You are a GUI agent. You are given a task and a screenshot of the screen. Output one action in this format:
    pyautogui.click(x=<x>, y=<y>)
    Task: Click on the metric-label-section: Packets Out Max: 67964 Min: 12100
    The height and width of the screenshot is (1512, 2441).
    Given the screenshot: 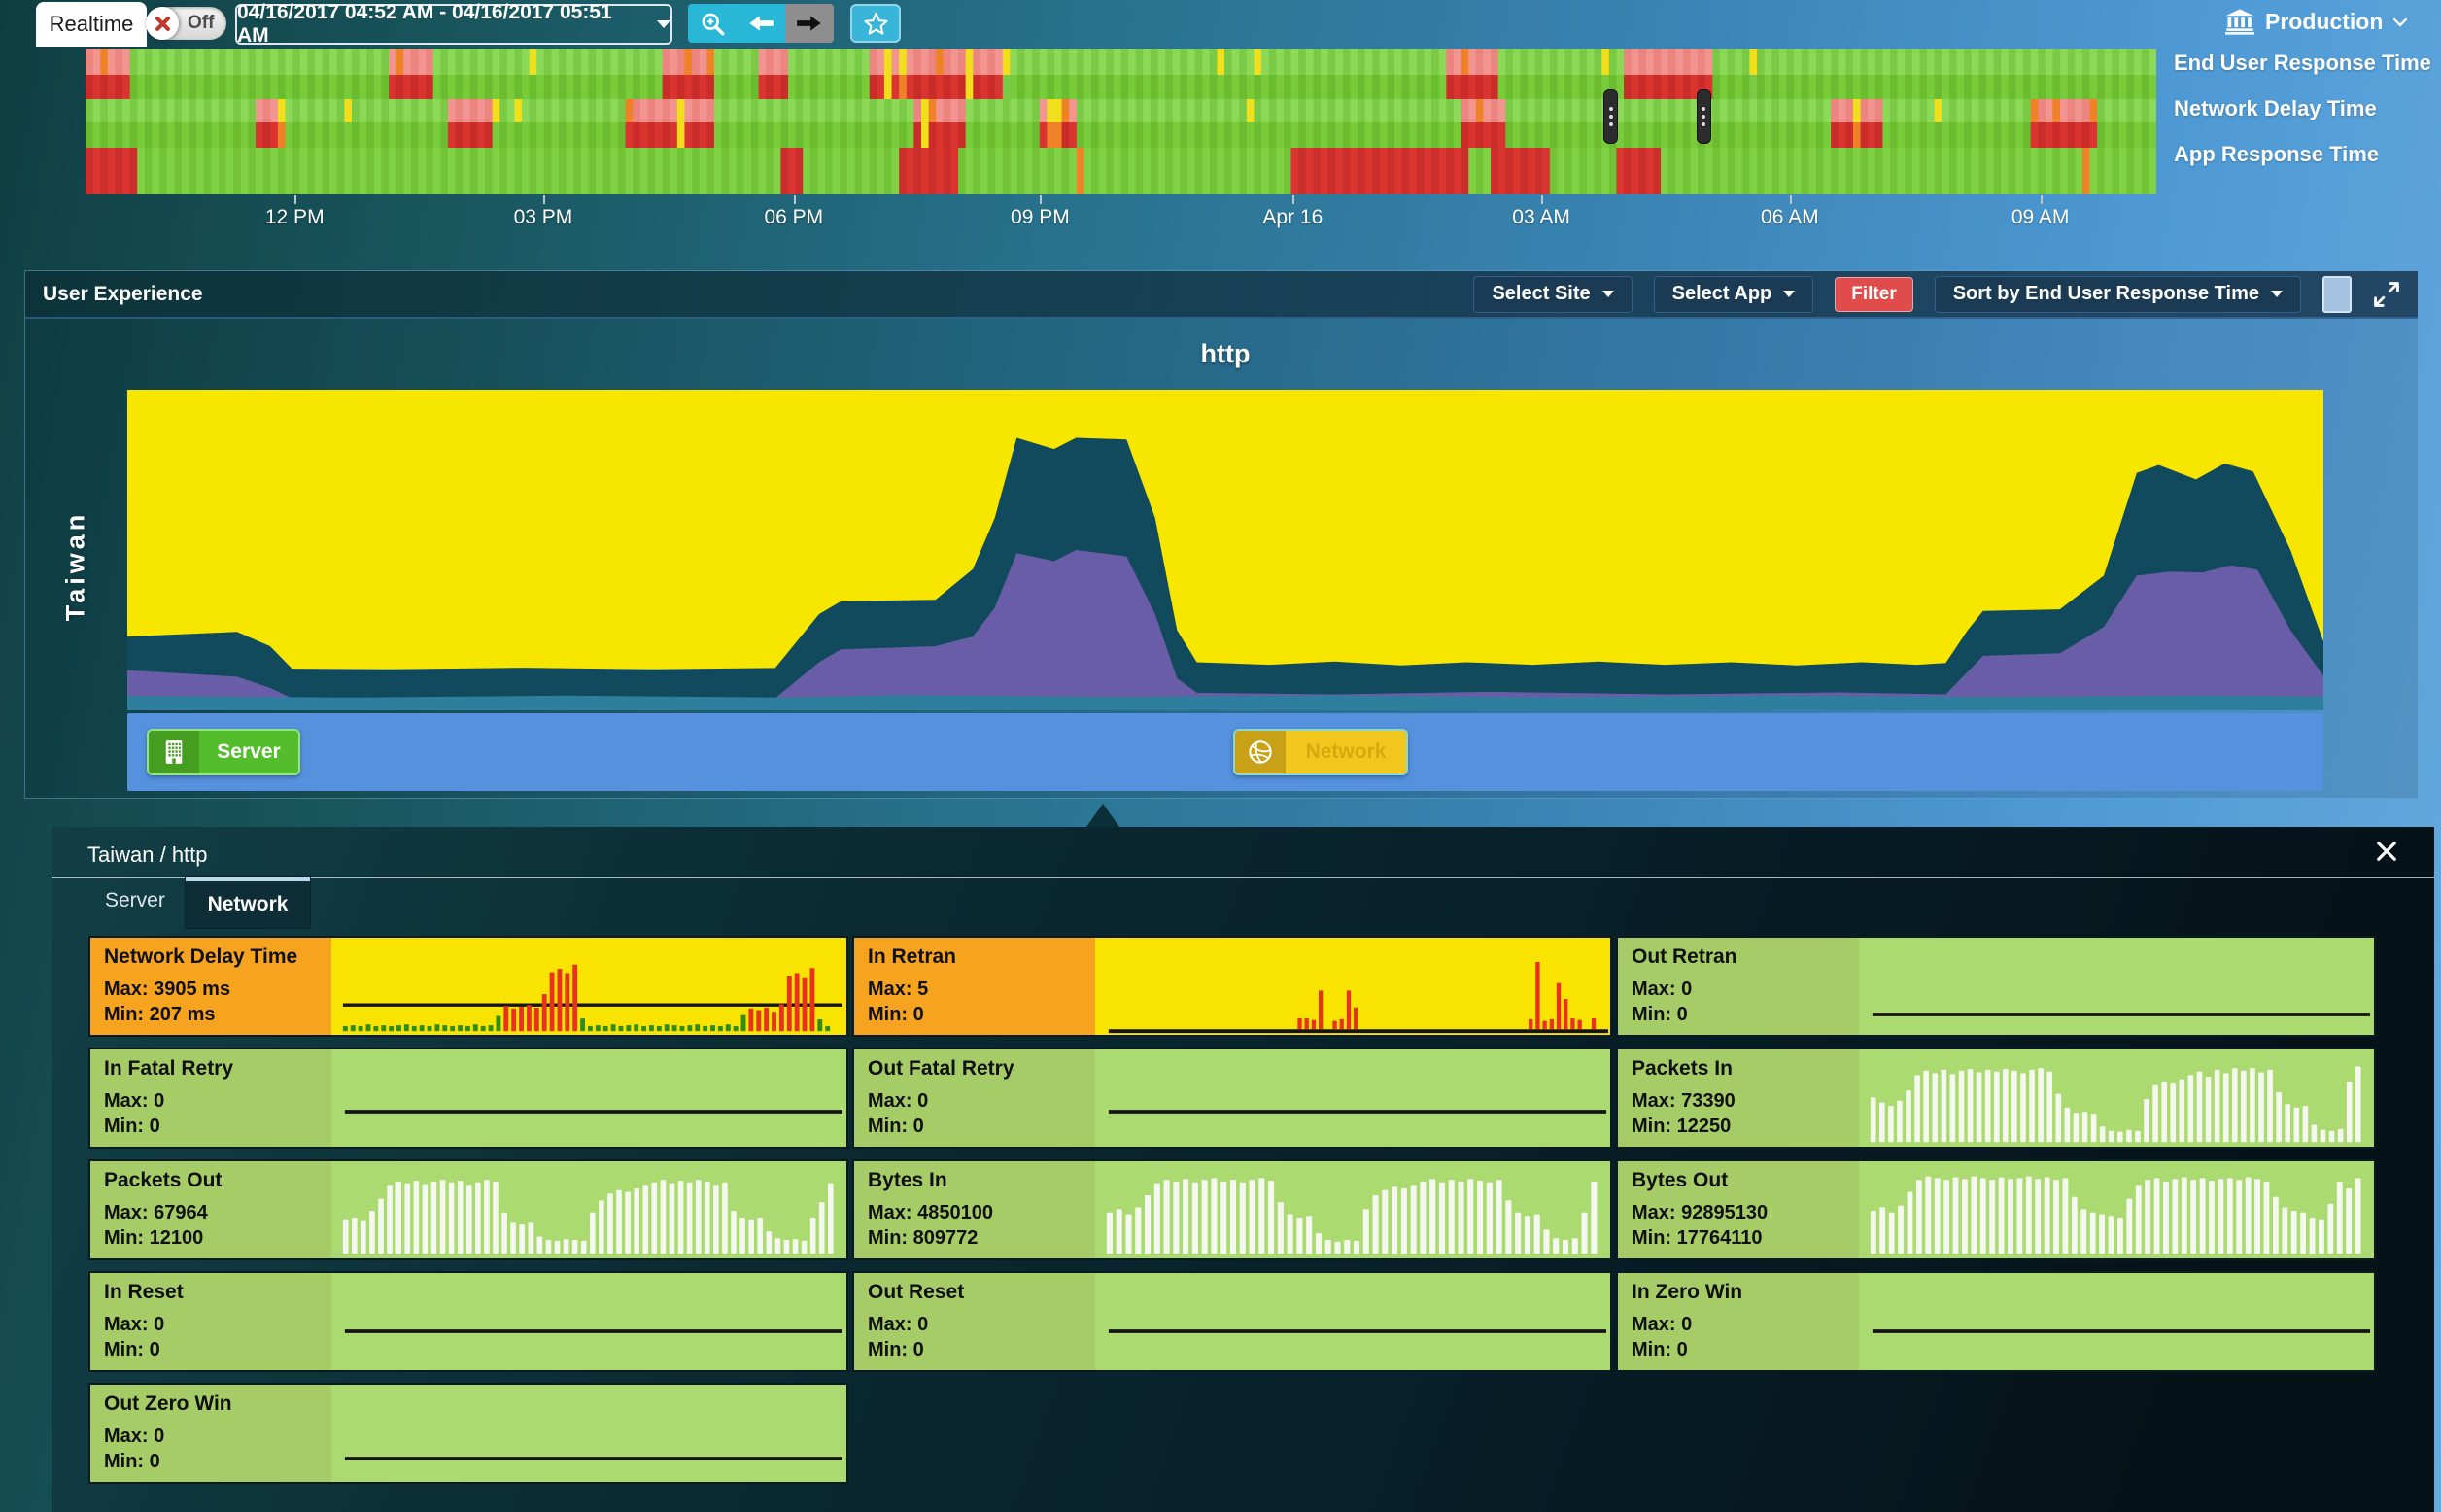 What is the action you would take?
    pyautogui.click(x=210, y=1209)
    